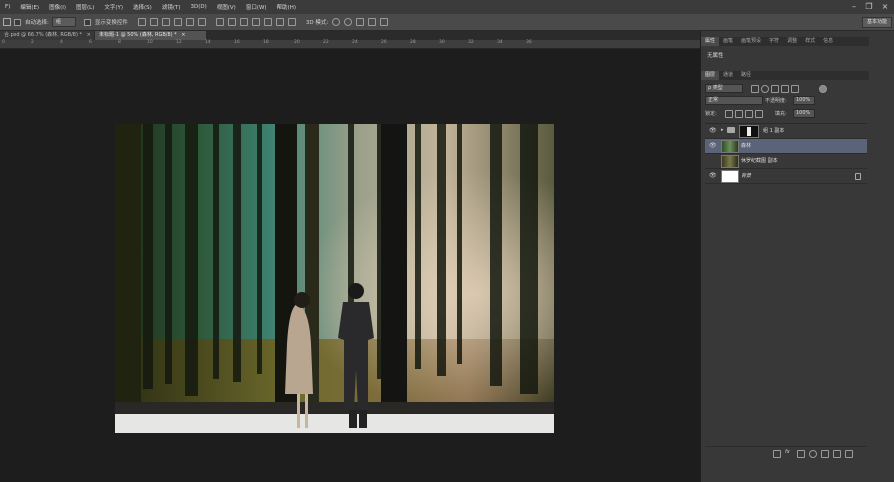 The width and height of the screenshot is (894, 482). Describe the element at coordinates (759, 160) in the screenshot. I see `layer-name: 休罗纪截图 副本` at that location.